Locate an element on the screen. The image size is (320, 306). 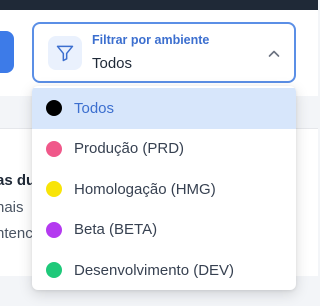
filter-selected-value: Todos is located at coordinates (112, 63).